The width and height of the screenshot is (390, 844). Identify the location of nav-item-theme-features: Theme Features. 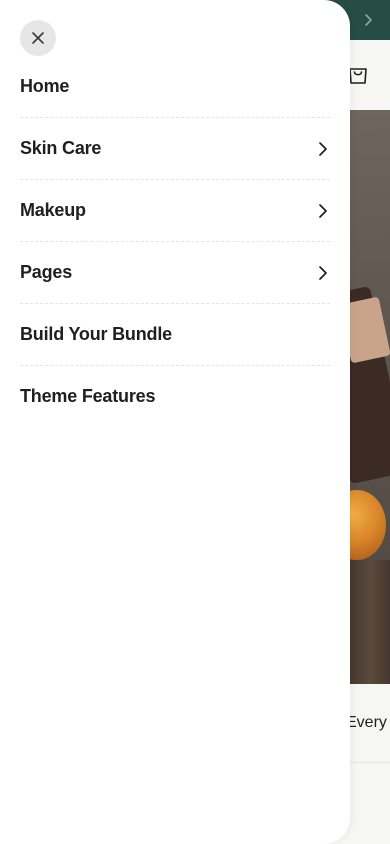
(175, 396).